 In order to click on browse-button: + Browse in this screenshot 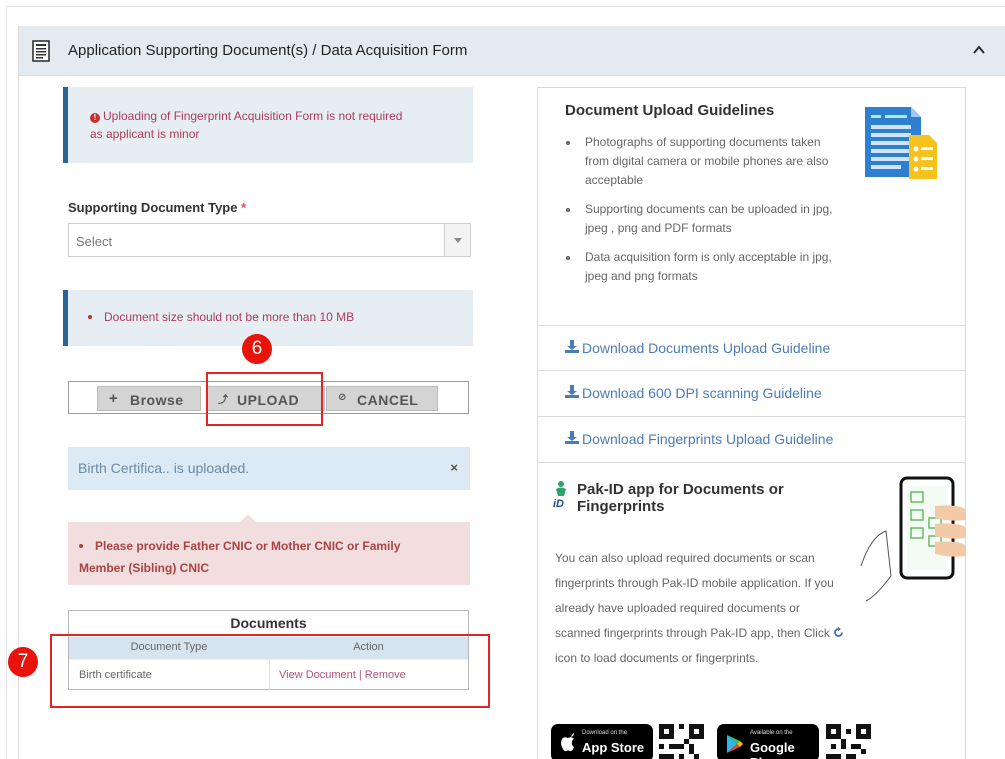, I will do `click(149, 398)`.